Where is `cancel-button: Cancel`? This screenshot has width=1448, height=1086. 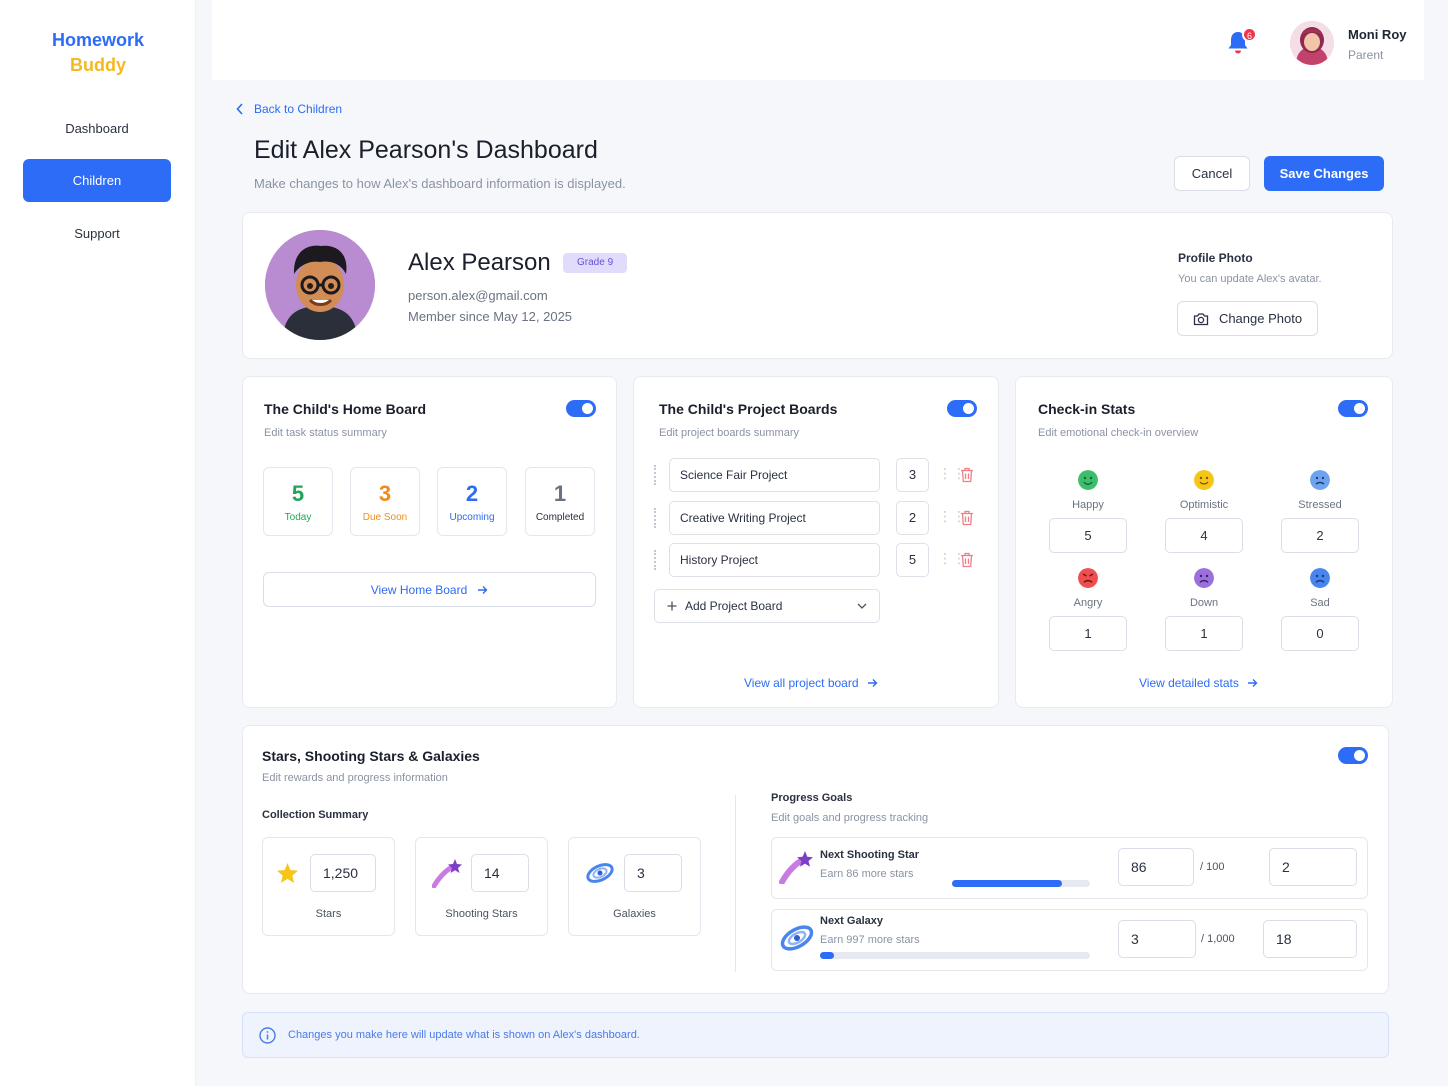 cancel-button: Cancel is located at coordinates (1212, 173).